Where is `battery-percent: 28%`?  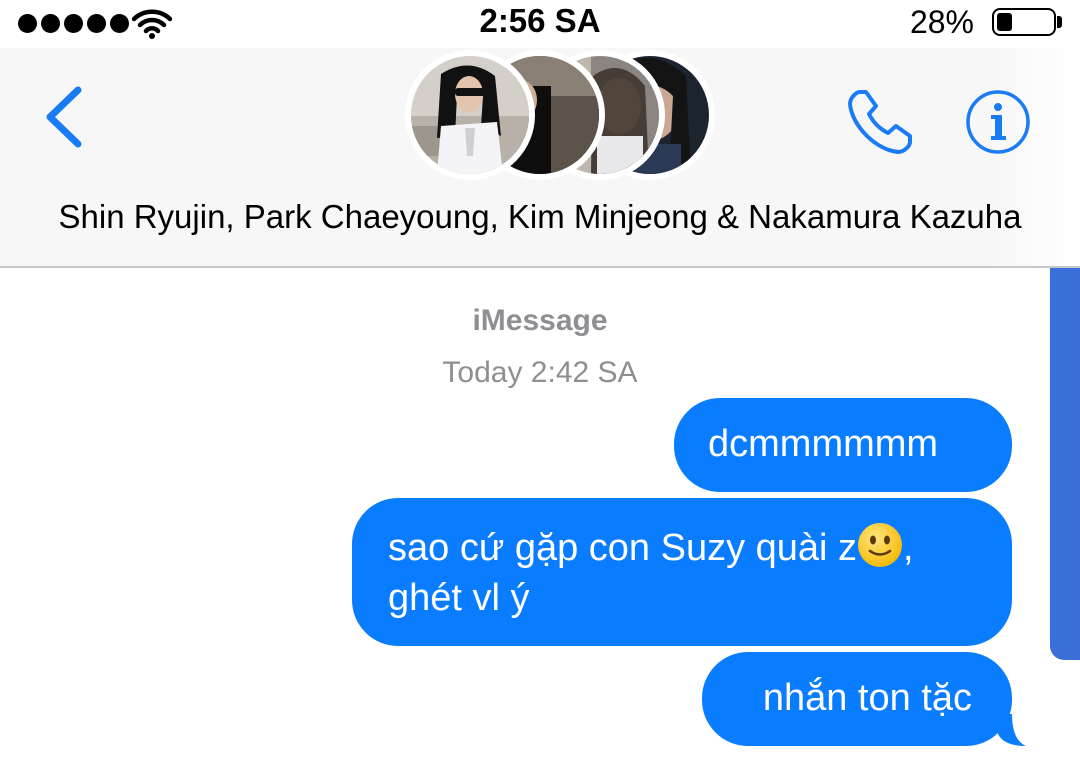
battery-percent: 28% is located at coordinates (941, 22).